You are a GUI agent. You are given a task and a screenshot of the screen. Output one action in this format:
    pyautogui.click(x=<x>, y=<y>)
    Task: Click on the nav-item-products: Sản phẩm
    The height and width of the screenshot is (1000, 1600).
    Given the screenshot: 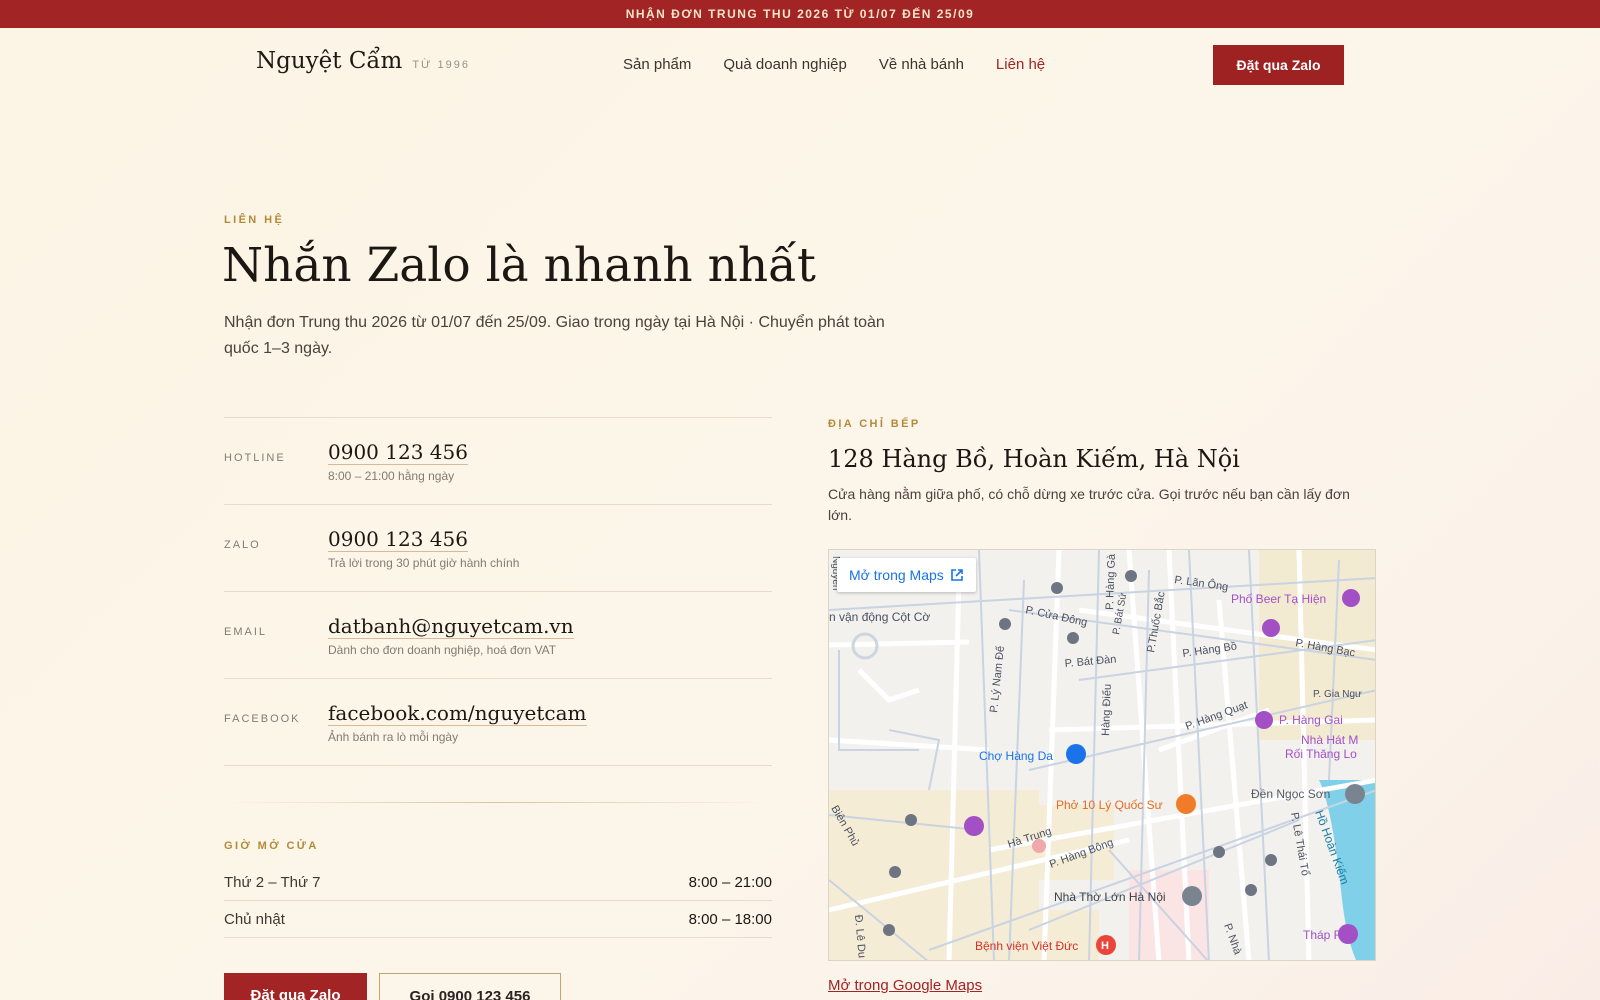 What is the action you would take?
    pyautogui.click(x=657, y=64)
    